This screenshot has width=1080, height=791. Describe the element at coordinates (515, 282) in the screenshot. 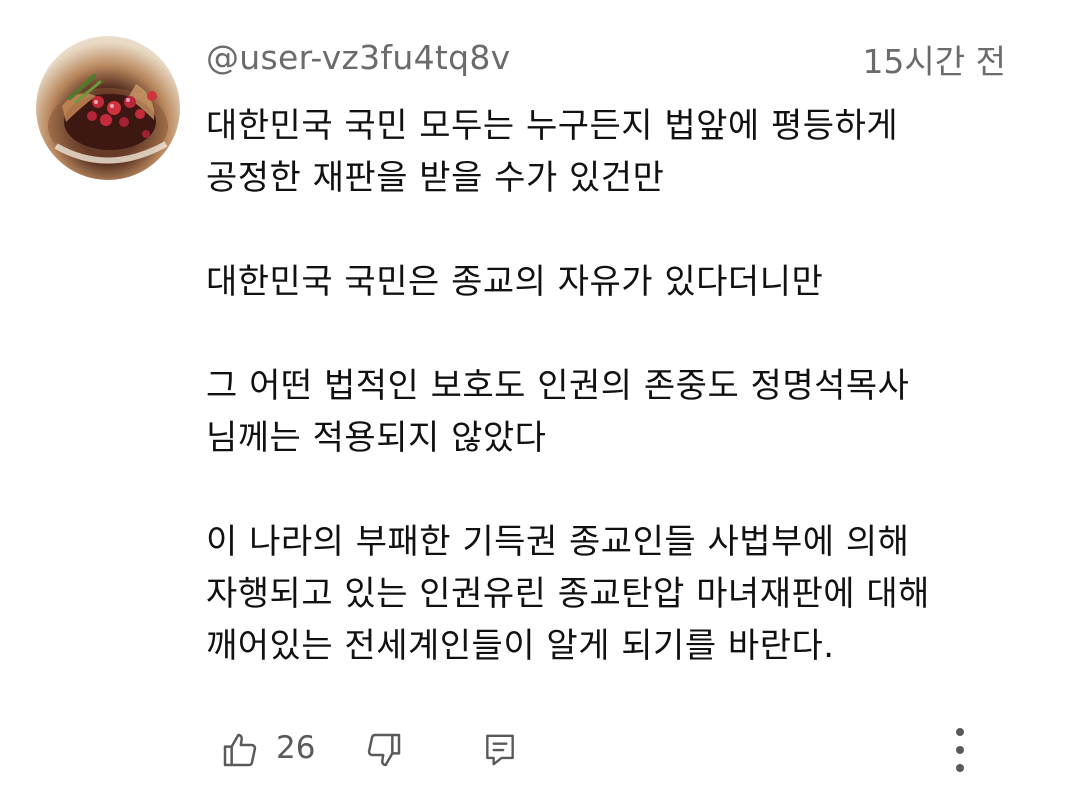

I see `comment-line: 대한민국 국민은 종교의 자유가 있다더니만` at that location.